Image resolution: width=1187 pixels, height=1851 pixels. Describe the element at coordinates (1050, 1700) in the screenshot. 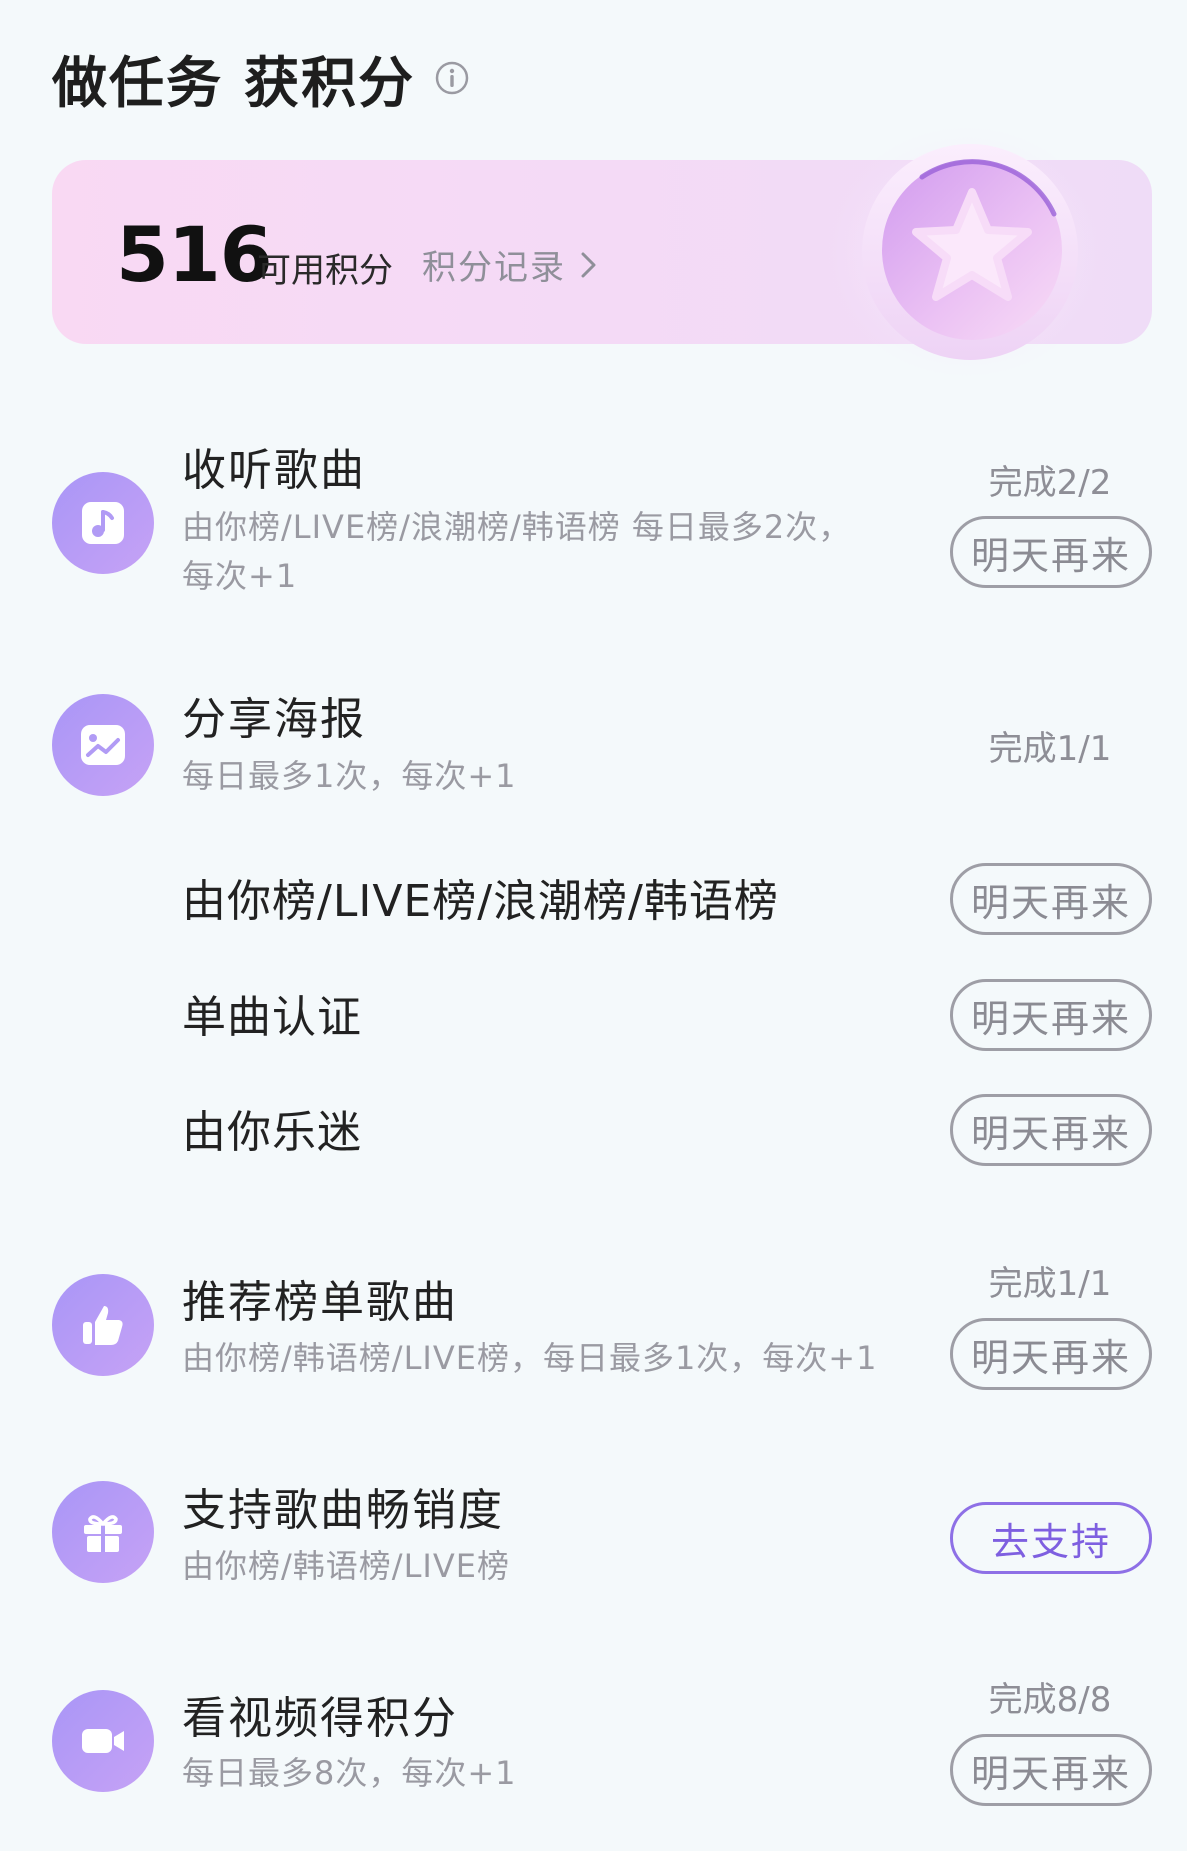

I see `task-status: 完成8/8` at that location.